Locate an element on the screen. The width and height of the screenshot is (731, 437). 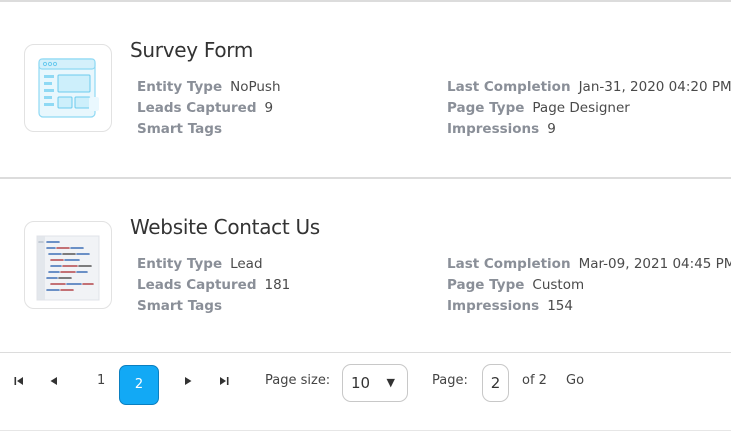
field-value: NoPush is located at coordinates (255, 87).